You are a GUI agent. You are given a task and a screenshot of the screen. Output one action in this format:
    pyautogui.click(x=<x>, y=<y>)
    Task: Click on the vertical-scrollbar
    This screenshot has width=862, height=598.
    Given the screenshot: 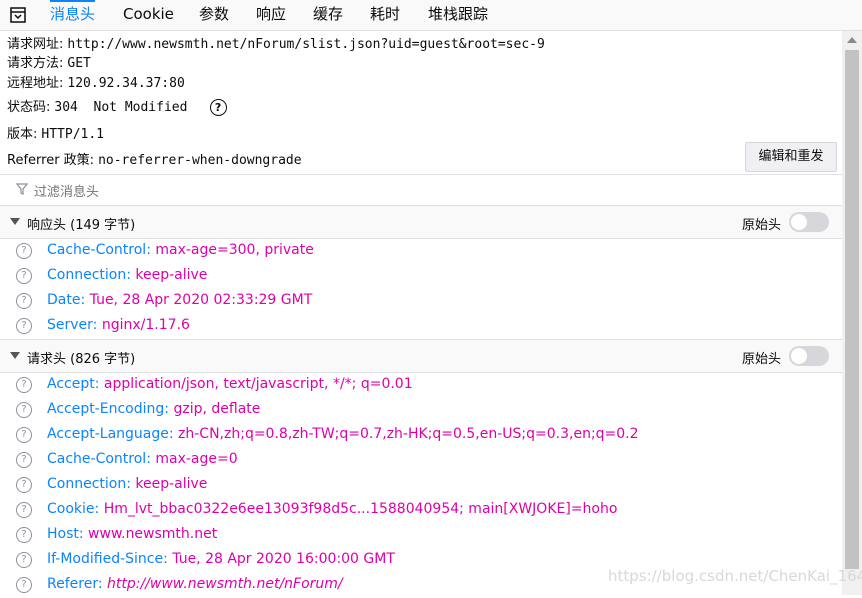 What is the action you would take?
    pyautogui.click(x=852, y=313)
    